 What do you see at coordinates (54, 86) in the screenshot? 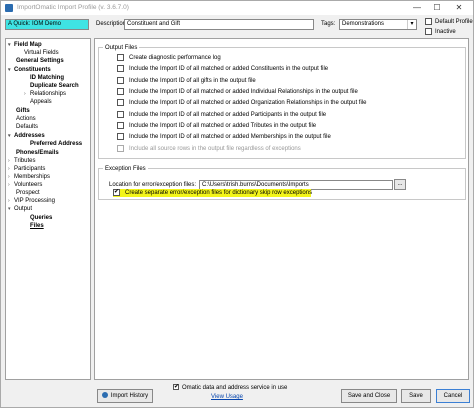
I see `nav-item-duplicate-search: Duplicate Search` at bounding box center [54, 86].